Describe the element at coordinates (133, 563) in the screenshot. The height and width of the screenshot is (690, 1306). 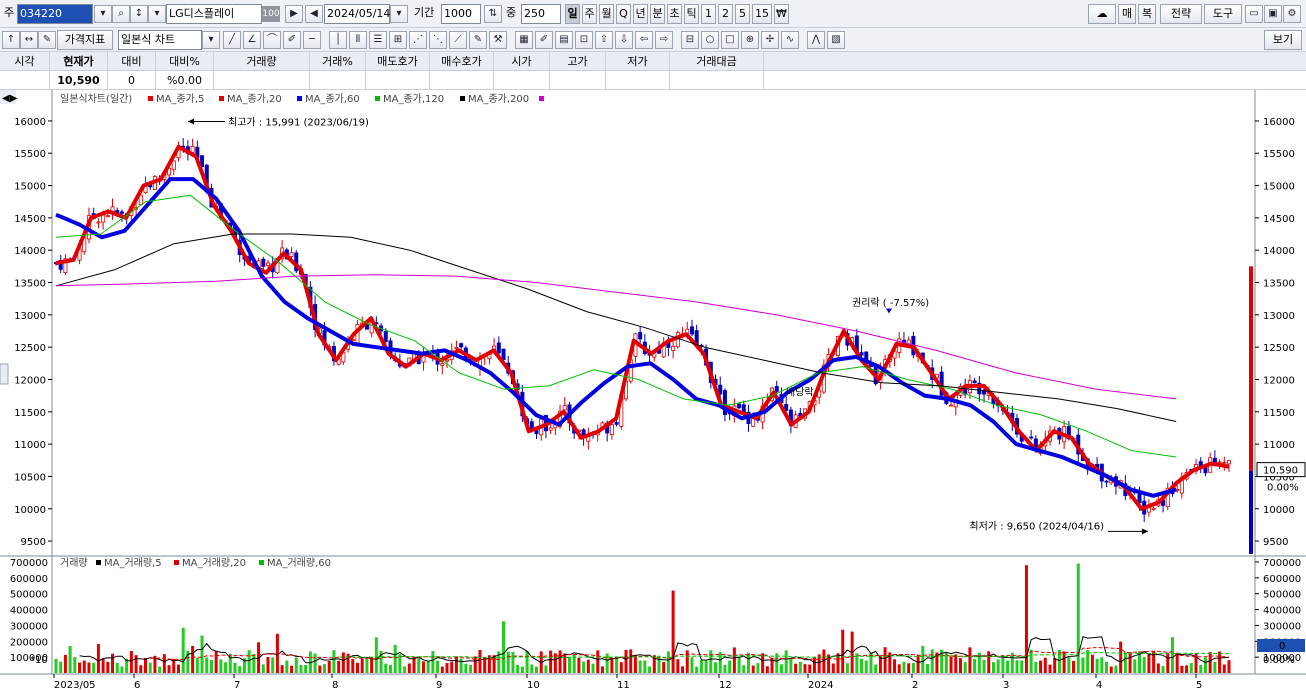
I see `volume-legend-label: MA_거래량,5` at that location.